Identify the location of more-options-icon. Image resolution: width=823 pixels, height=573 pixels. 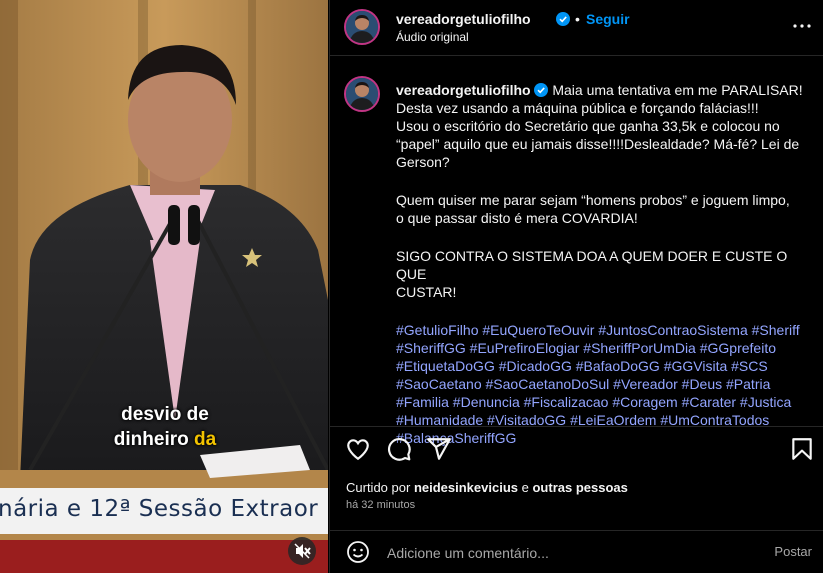
(802, 26).